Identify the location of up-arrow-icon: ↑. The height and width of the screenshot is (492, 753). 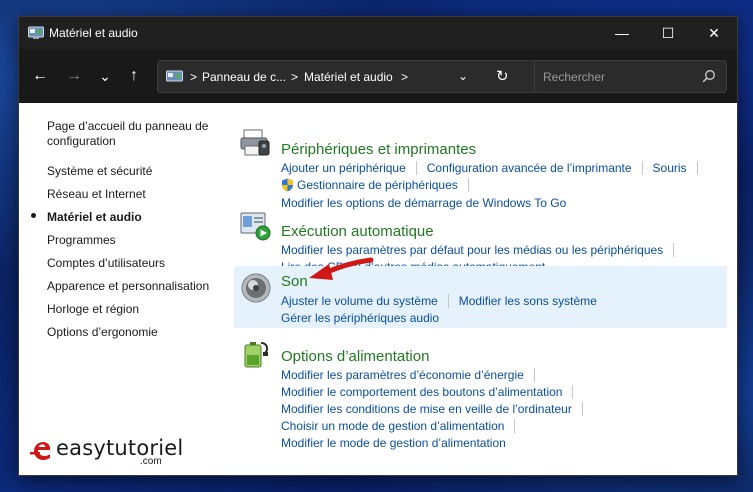
(134, 75).